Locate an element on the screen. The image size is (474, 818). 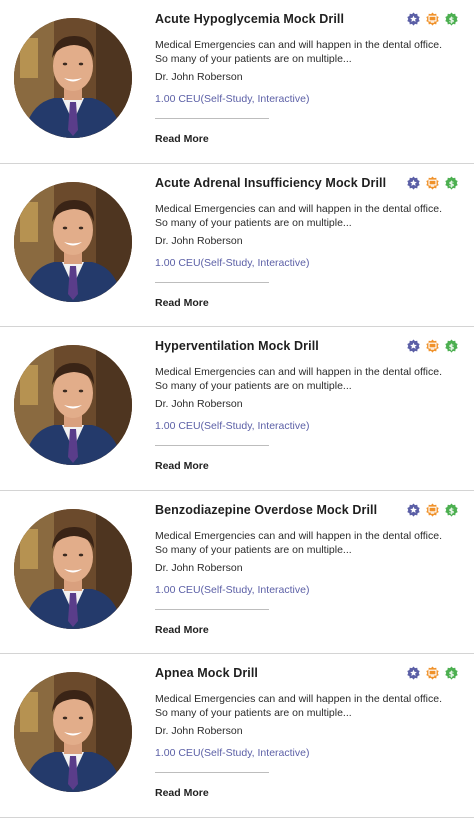
course-title: Benzodiazepine Overdose Mock Drill is located at coordinates (266, 510).